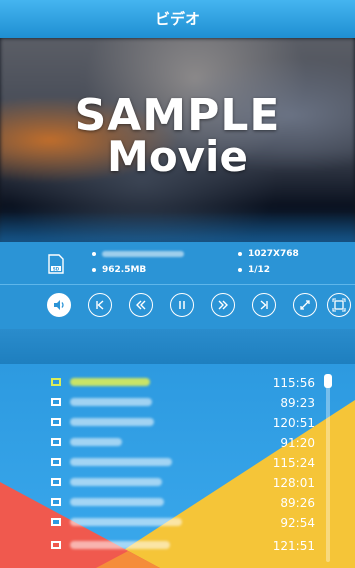  I want to click on resolution: 1027X768, so click(268, 254).